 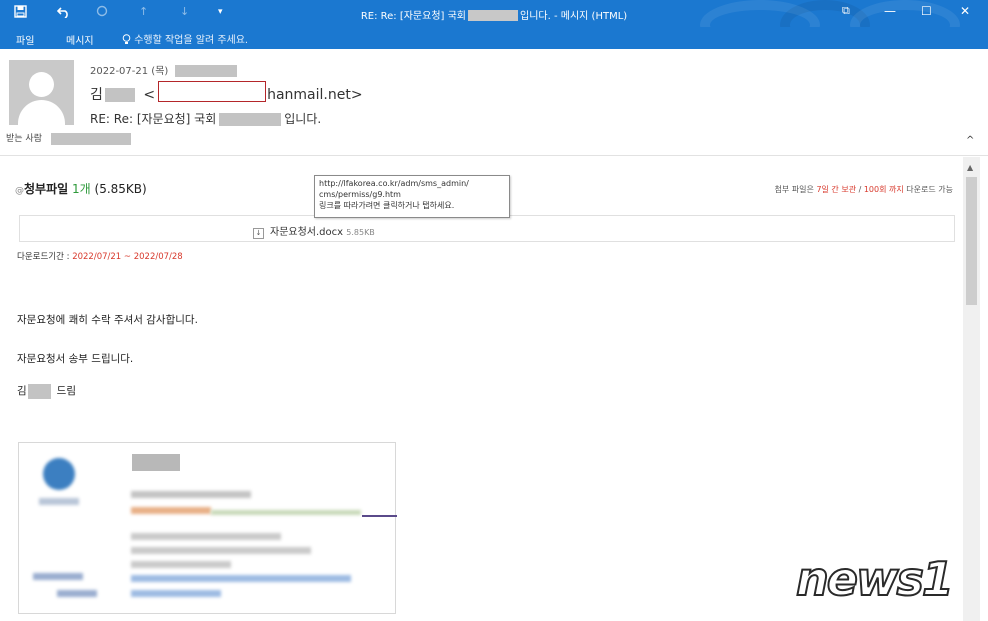 What do you see at coordinates (127, 257) in the screenshot?
I see `period-value: 2022/07/21 ~ 2022/07/28` at bounding box center [127, 257].